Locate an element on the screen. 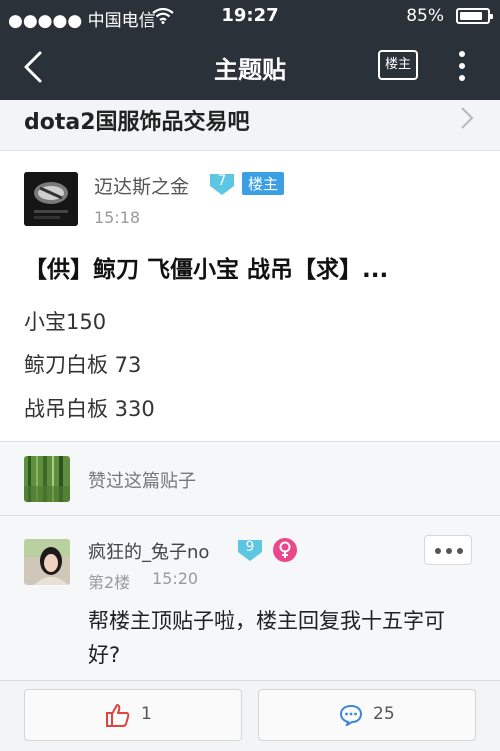 The image size is (500, 751). floor-number: 第2楼 is located at coordinates (109, 582).